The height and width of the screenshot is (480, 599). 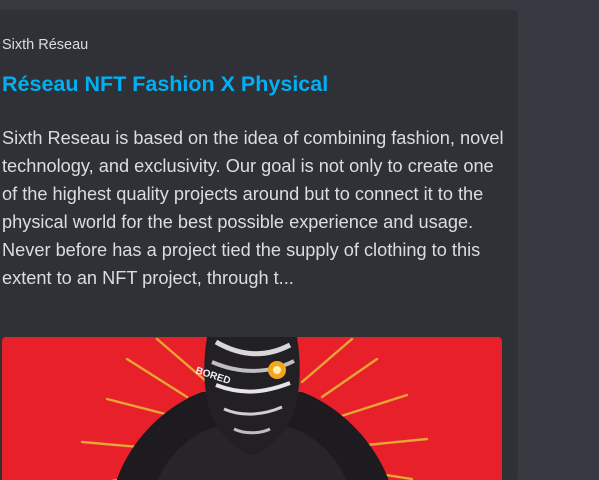 What do you see at coordinates (165, 84) in the screenshot?
I see `embed-title-link: Réseau NFT Fashion X Physical` at bounding box center [165, 84].